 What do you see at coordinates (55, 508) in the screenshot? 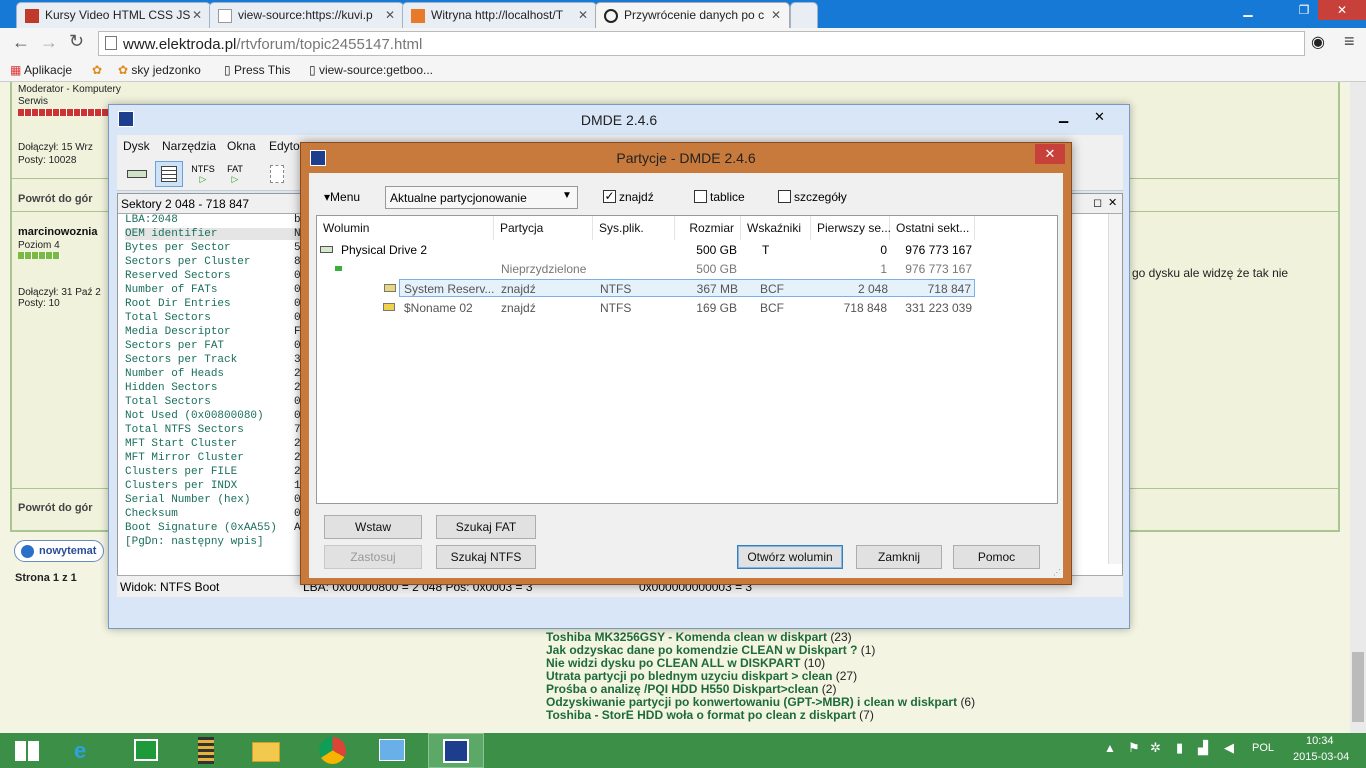
I see `back-to-top-link: Powrót do gór` at bounding box center [55, 508].